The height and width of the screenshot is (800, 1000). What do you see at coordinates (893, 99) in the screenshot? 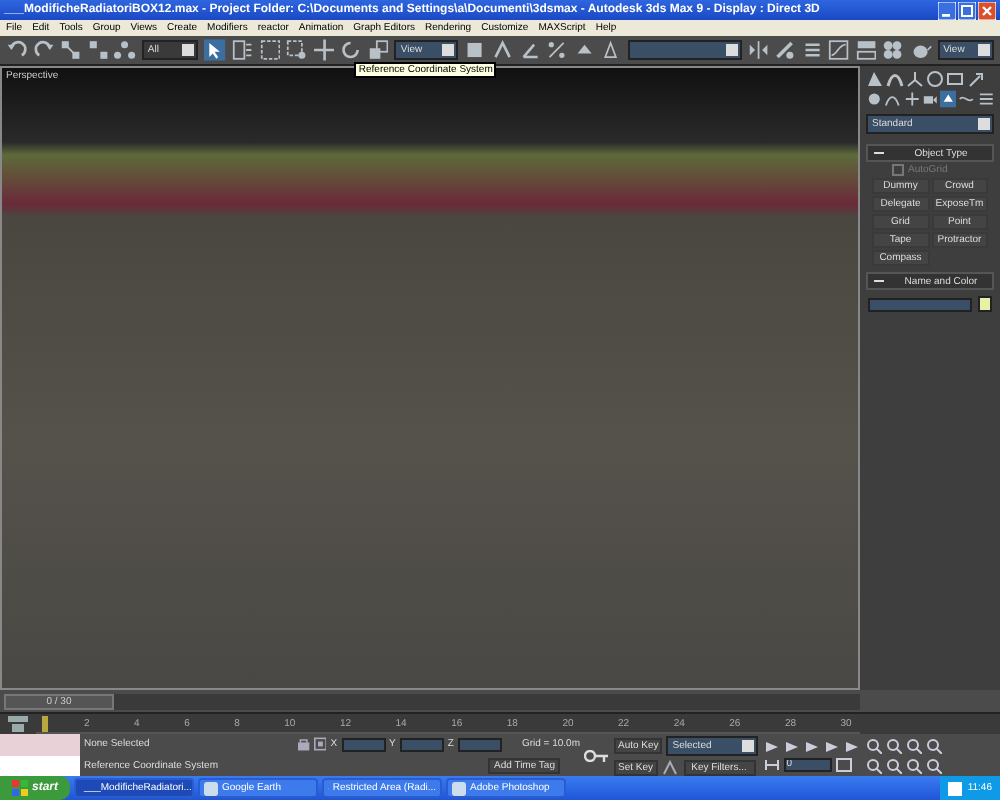
I see `shapes-icon` at bounding box center [893, 99].